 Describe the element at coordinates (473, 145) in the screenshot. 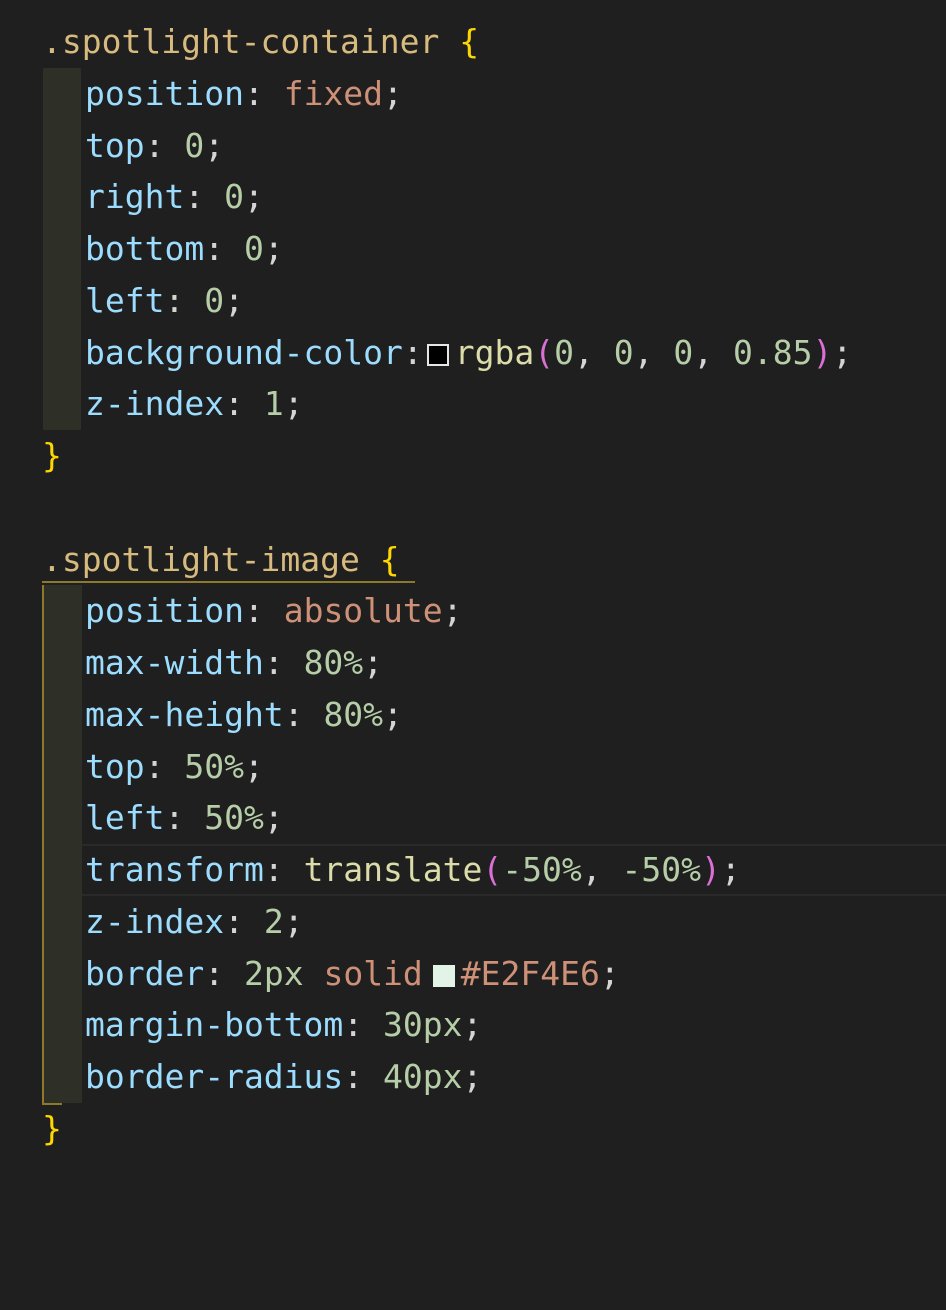

I see `code-line: top: 0;` at that location.